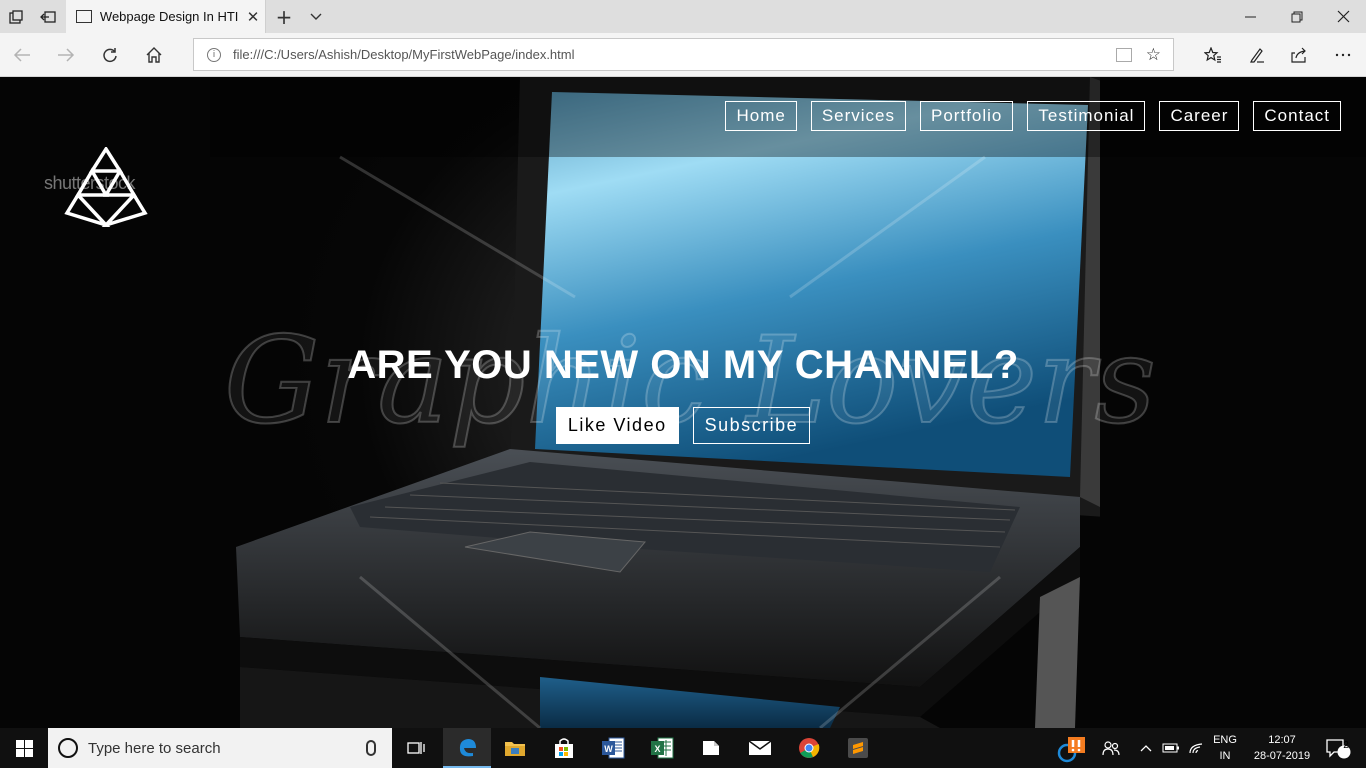 This screenshot has width=1366, height=768. I want to click on restore-button, so click(1297, 16).